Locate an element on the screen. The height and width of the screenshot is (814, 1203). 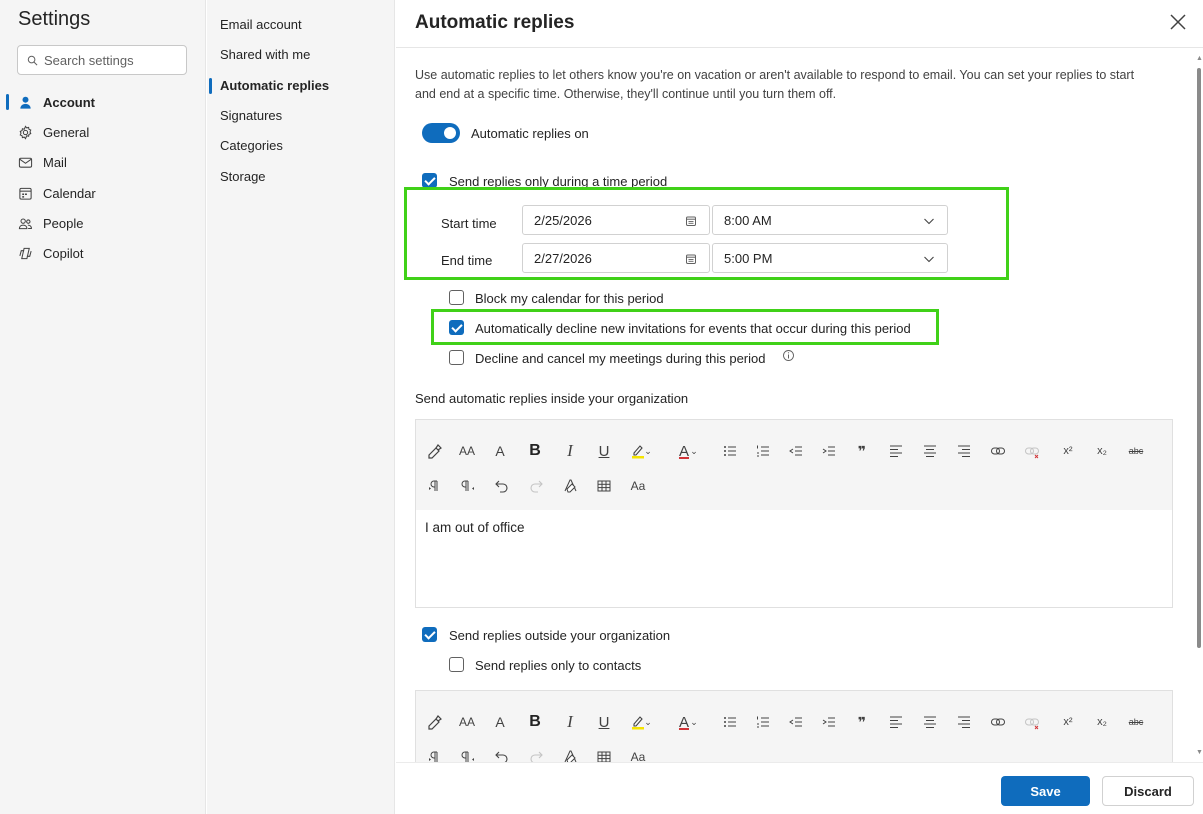
discard-button: Discard is located at coordinates (1148, 791).